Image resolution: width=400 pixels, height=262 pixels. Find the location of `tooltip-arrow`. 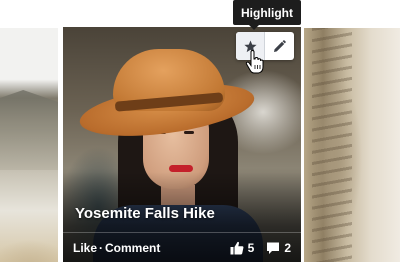

tooltip-arrow is located at coordinates (254, 27).